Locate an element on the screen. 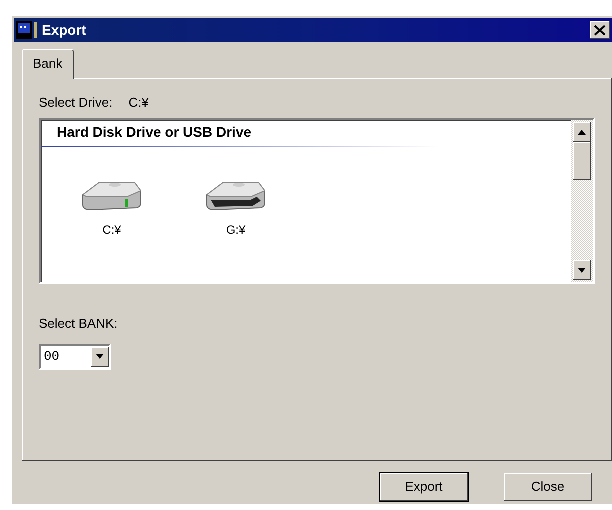  scroll-down-button is located at coordinates (582, 270).